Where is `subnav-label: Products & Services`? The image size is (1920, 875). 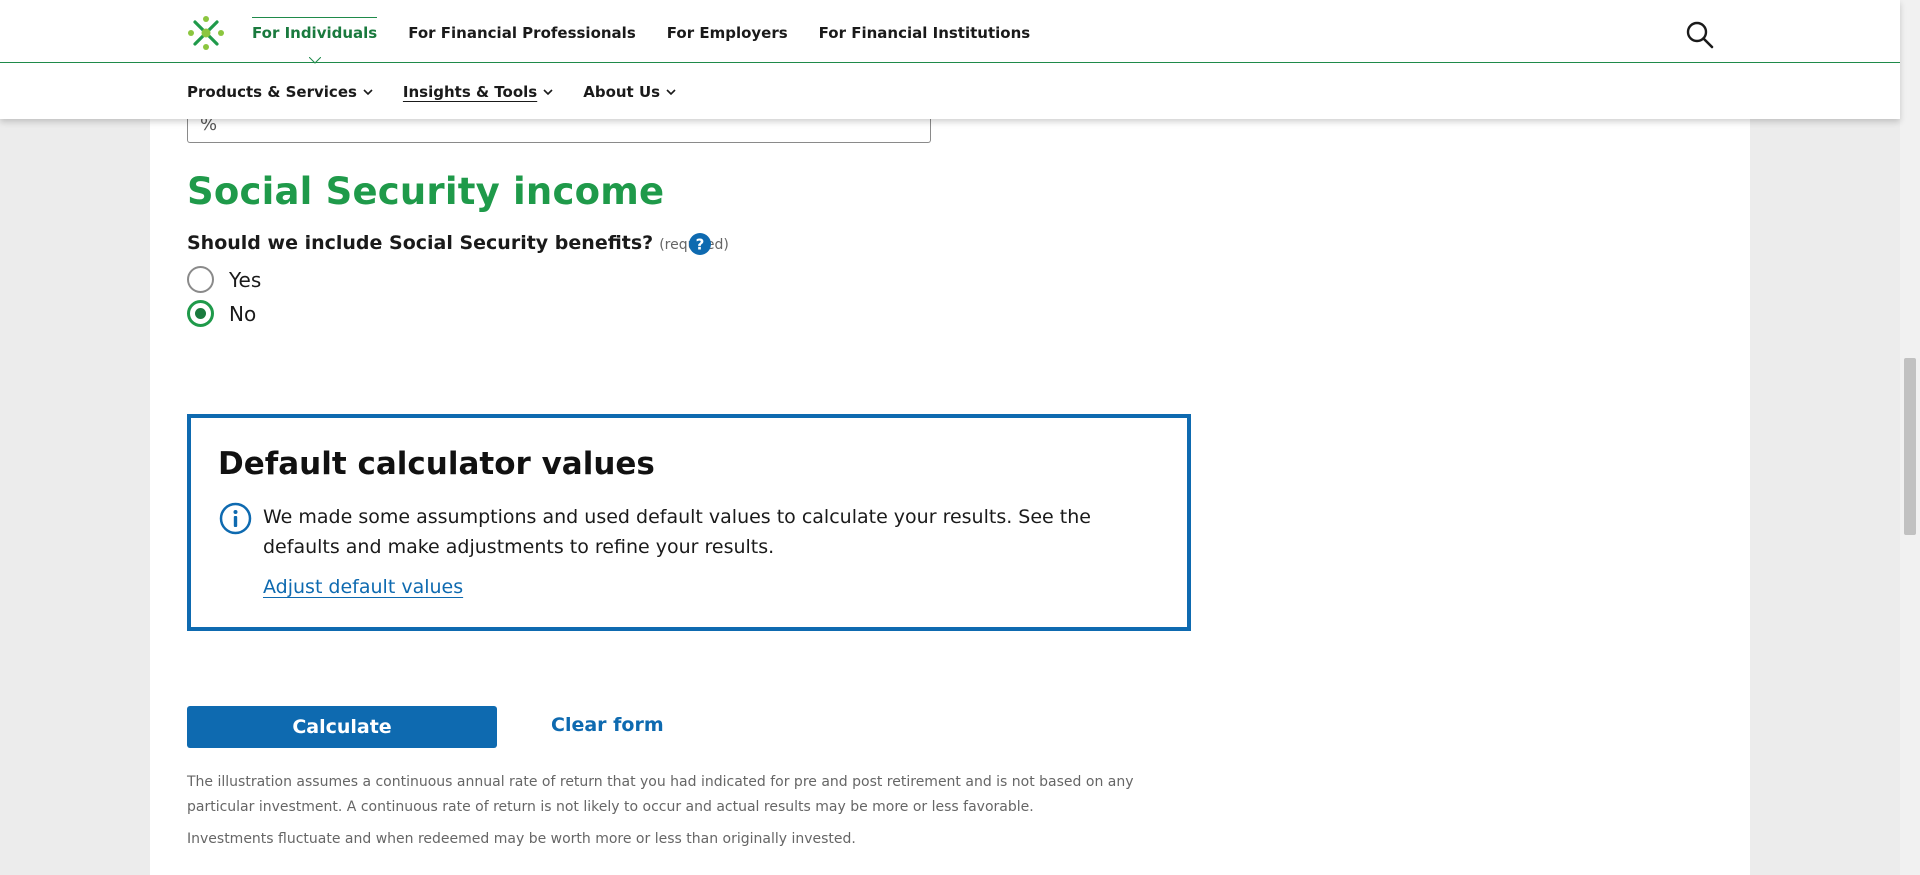 subnav-label: Products & Services is located at coordinates (272, 92).